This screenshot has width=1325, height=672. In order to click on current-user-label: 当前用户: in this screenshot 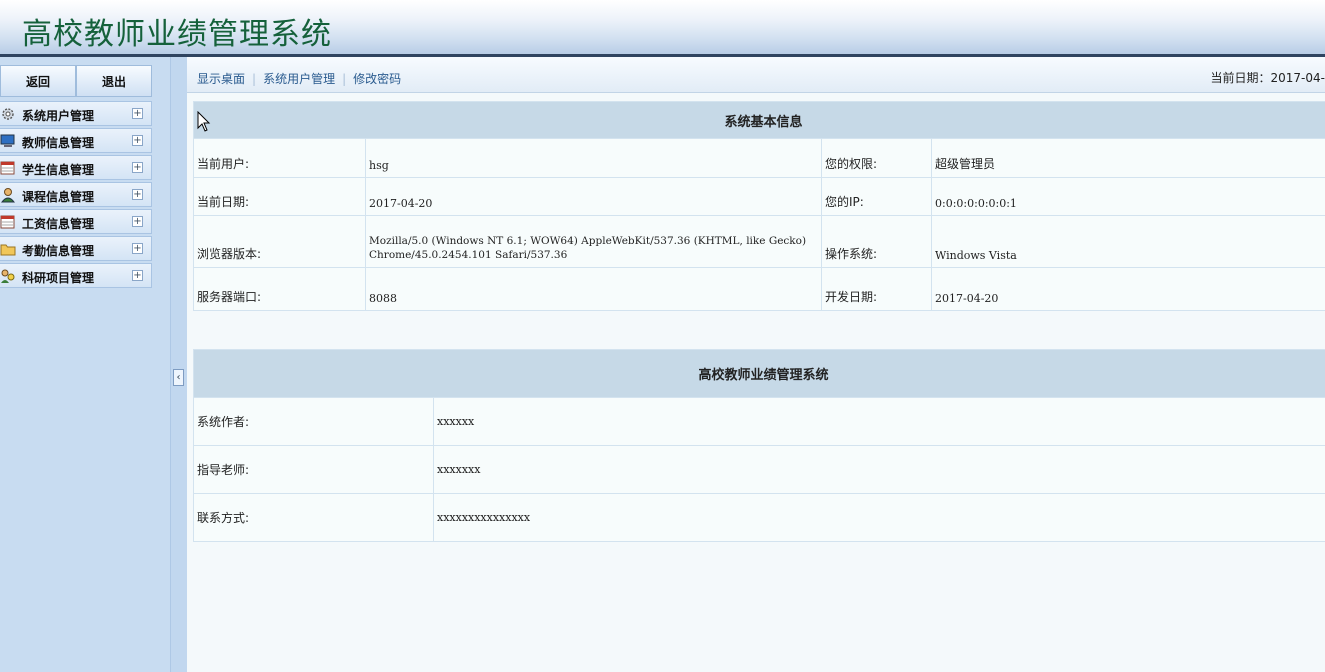, I will do `click(279, 158)`.